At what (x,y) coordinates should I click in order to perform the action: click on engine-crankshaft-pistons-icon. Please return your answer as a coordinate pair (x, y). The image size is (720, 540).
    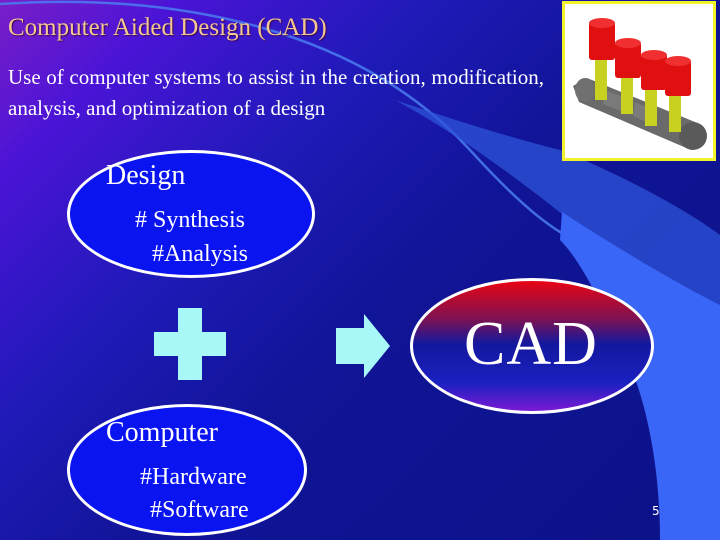
    Looking at the image, I should click on (640, 84).